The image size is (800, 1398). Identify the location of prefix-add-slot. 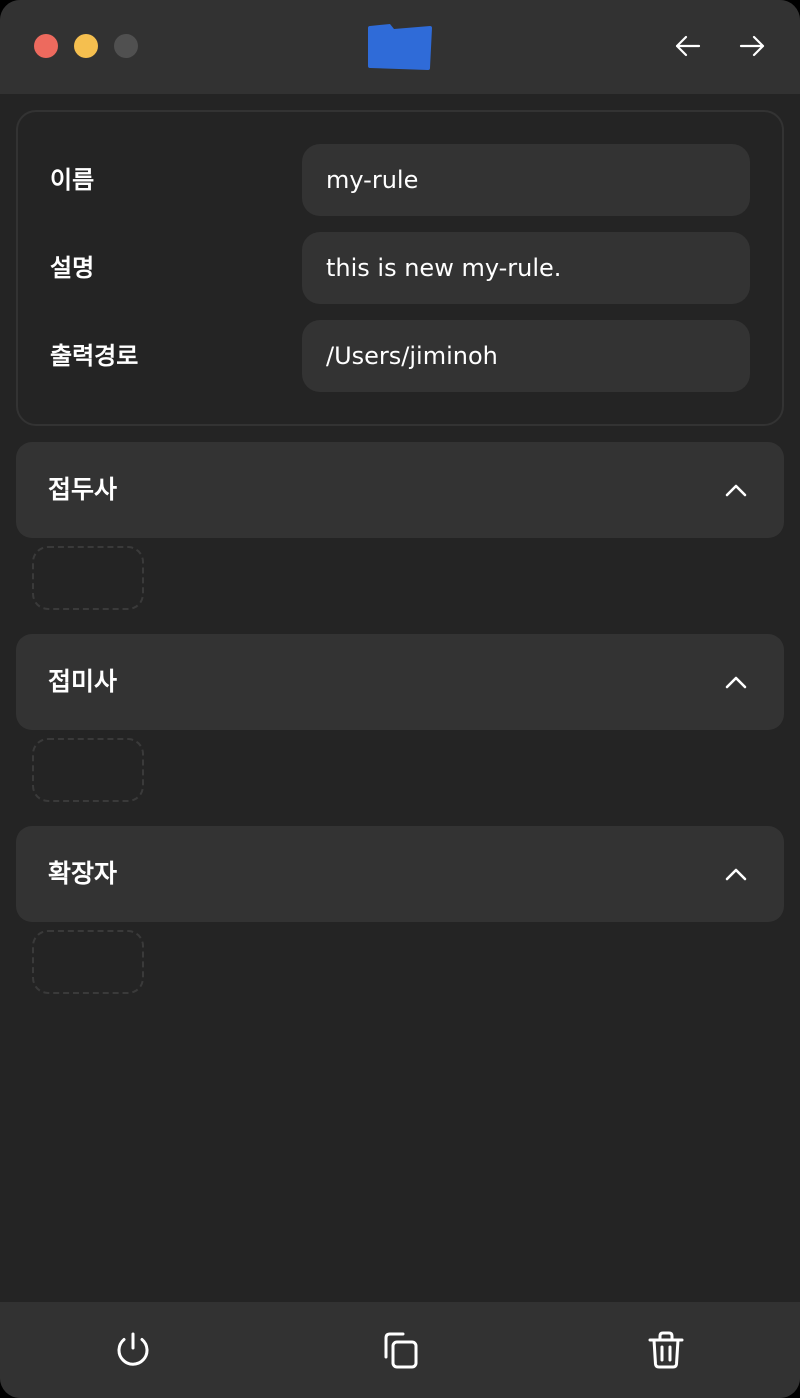
(88, 578).